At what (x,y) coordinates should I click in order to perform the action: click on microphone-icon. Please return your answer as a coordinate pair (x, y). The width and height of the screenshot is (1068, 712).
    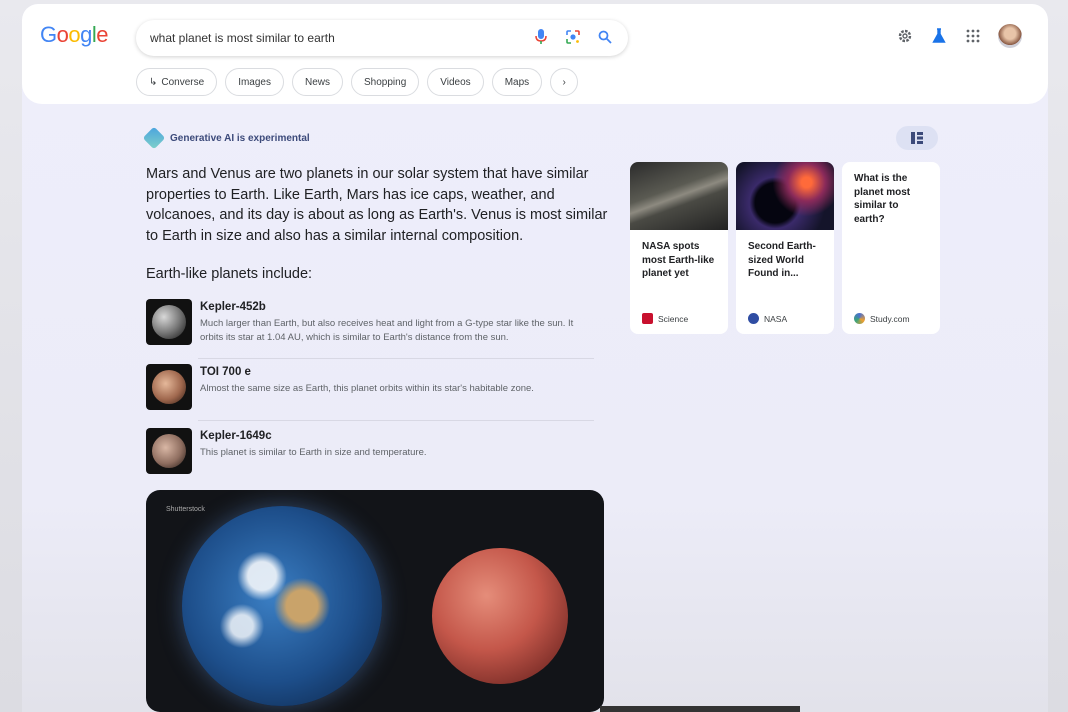
    Looking at the image, I should click on (541, 37).